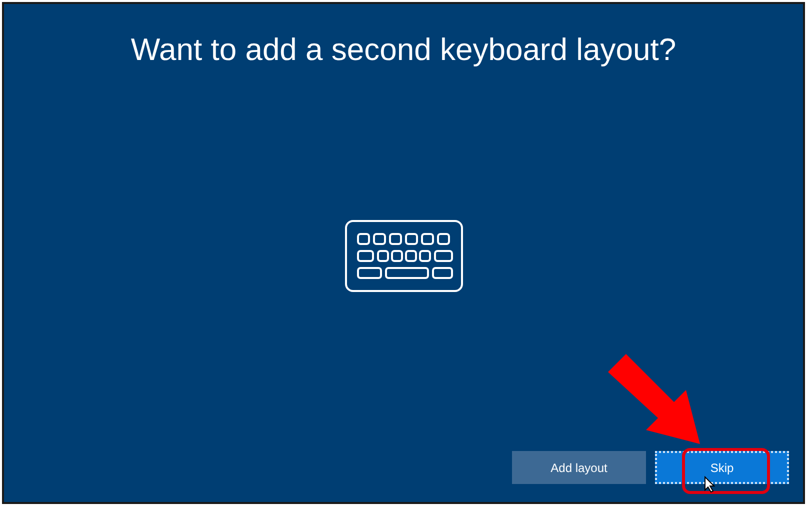 The height and width of the screenshot is (508, 808). What do you see at coordinates (403, 256) in the screenshot?
I see `keyboard-icon` at bounding box center [403, 256].